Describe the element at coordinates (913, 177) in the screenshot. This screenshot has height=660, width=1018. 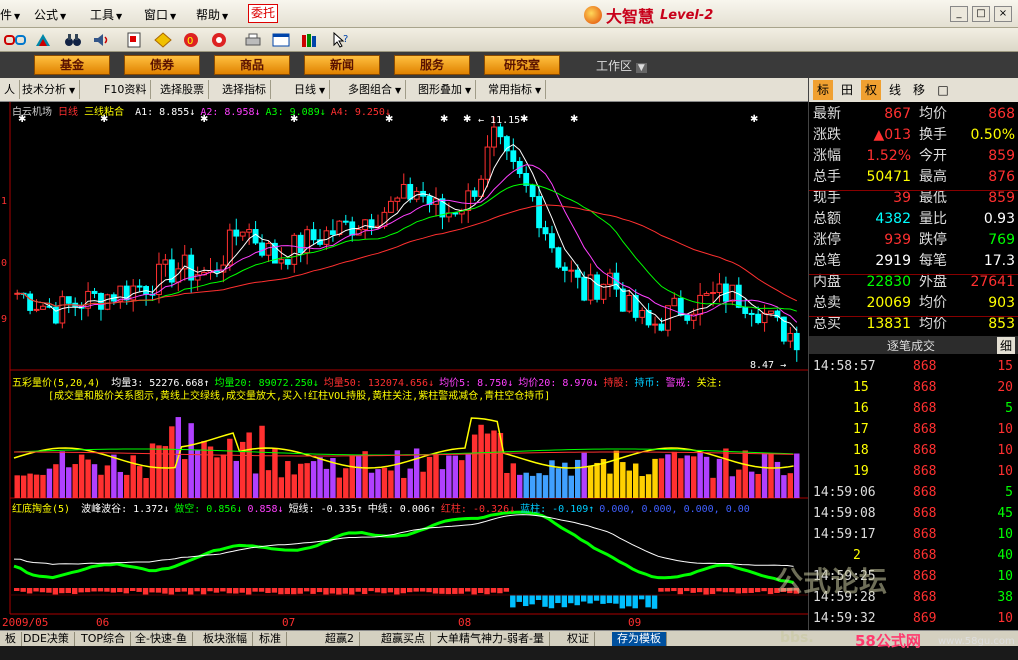
I see `quote-row: 总手 50471 最高 876` at that location.